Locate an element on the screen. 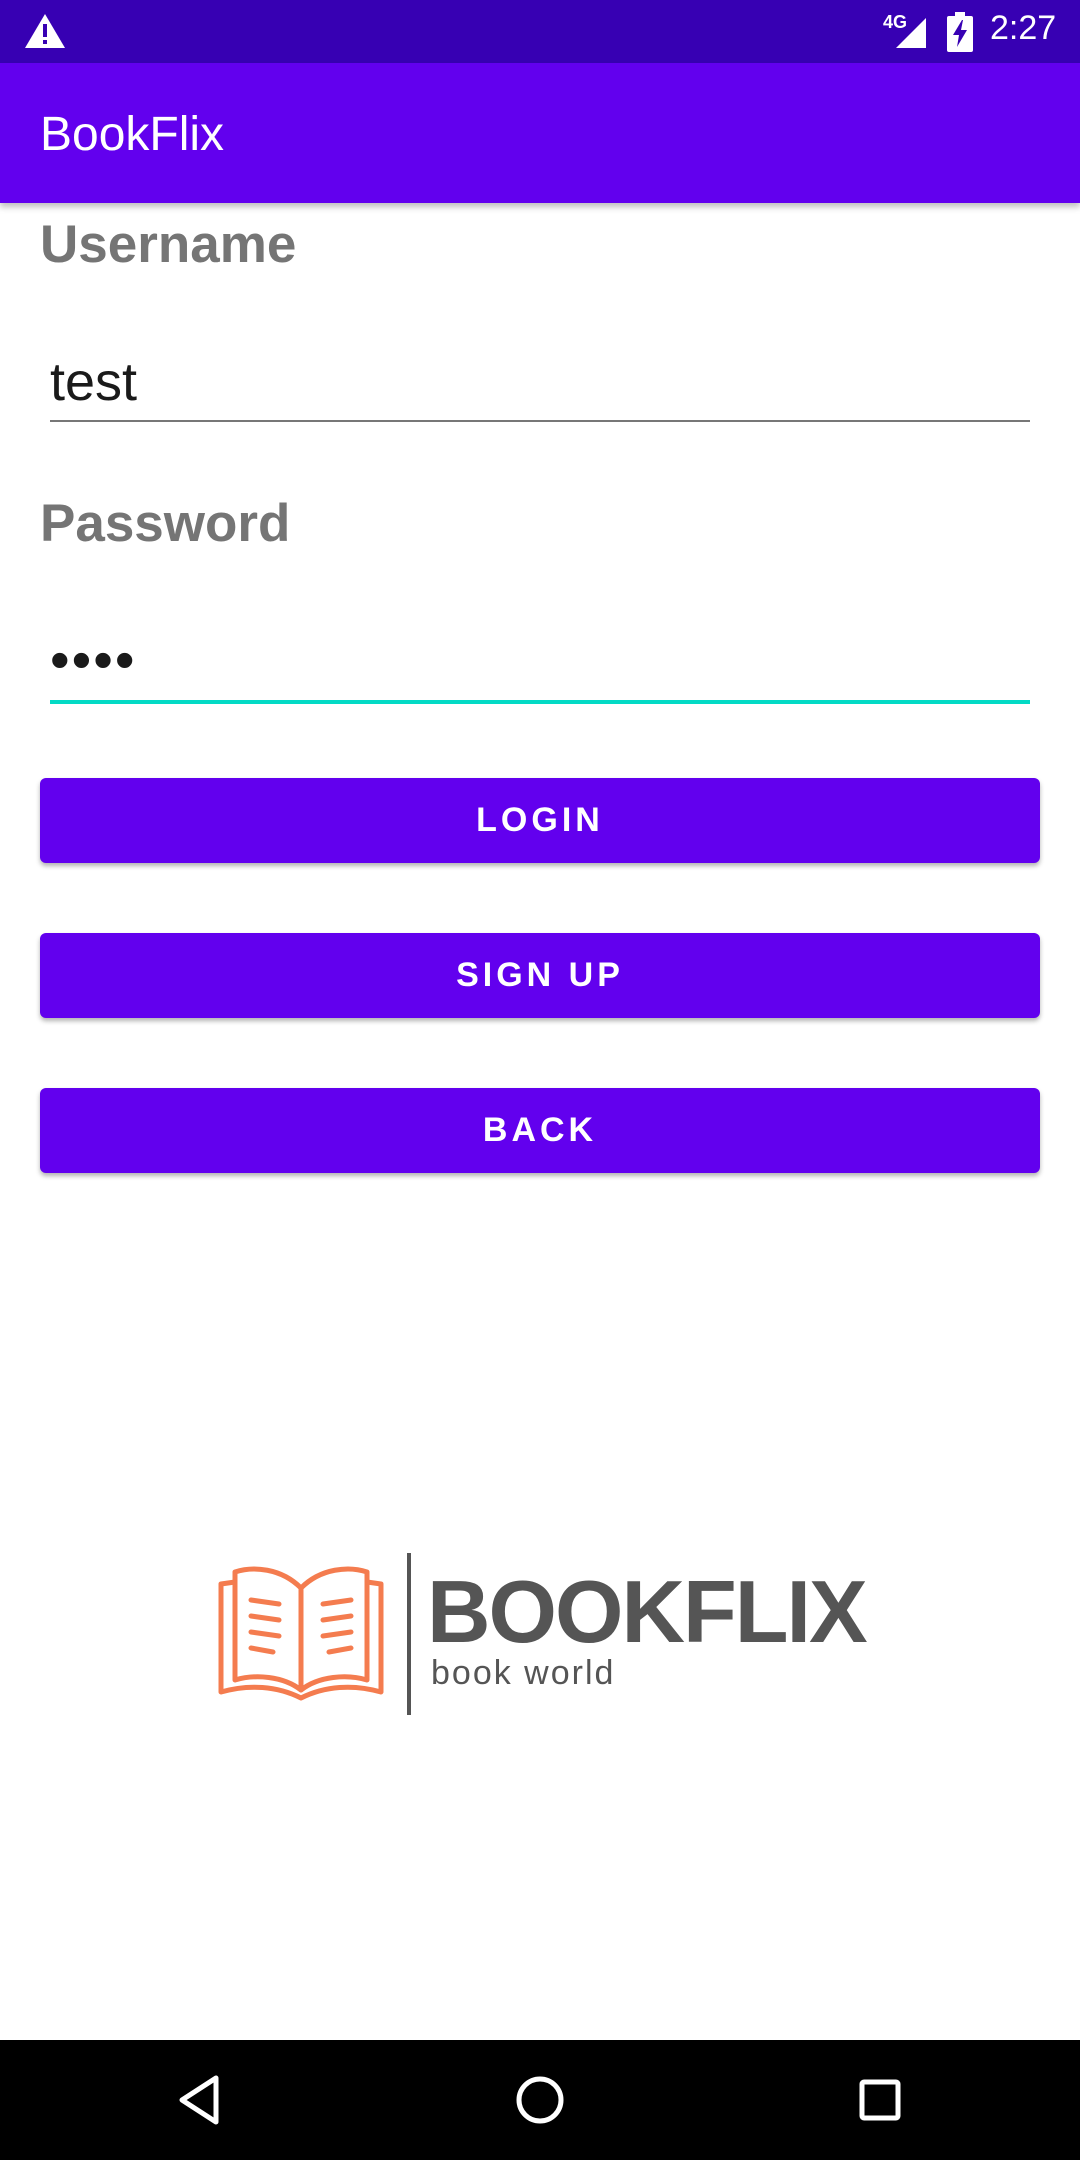  bookflix-logo: BOOKFLIX book world is located at coordinates (545, 1633).